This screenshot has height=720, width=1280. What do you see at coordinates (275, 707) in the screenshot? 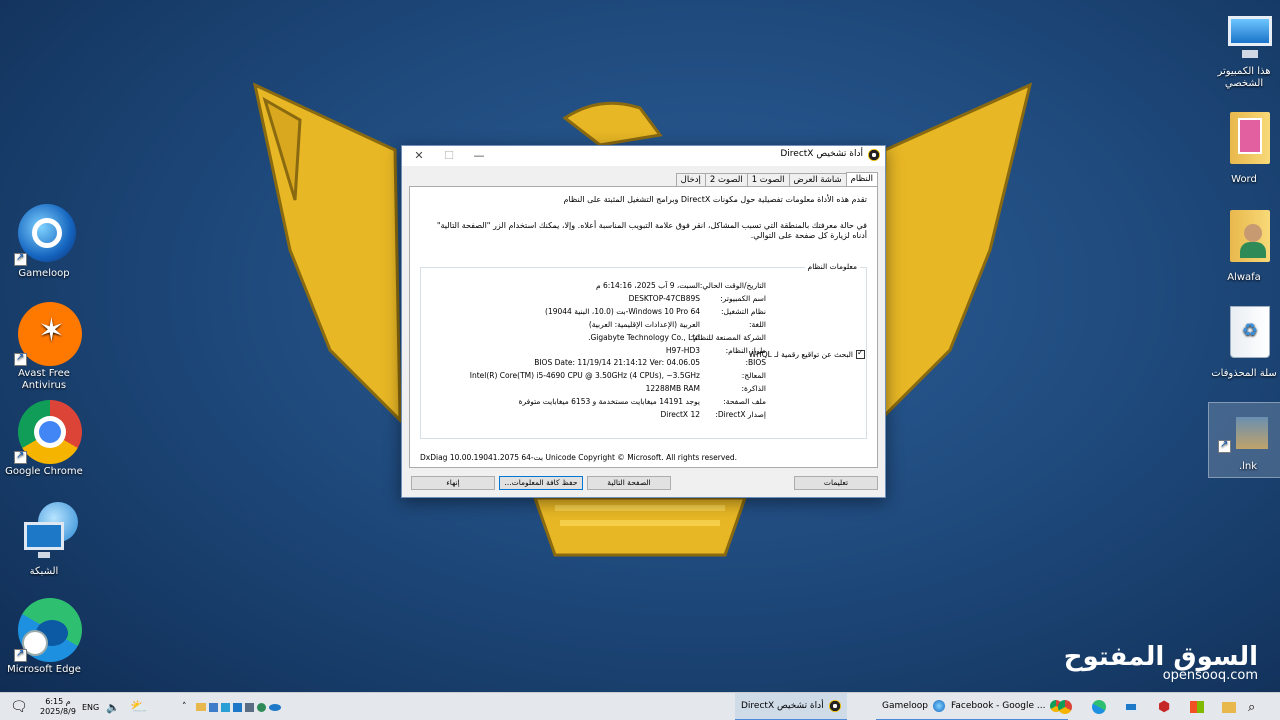
I see `onedrive-icon` at bounding box center [275, 707].